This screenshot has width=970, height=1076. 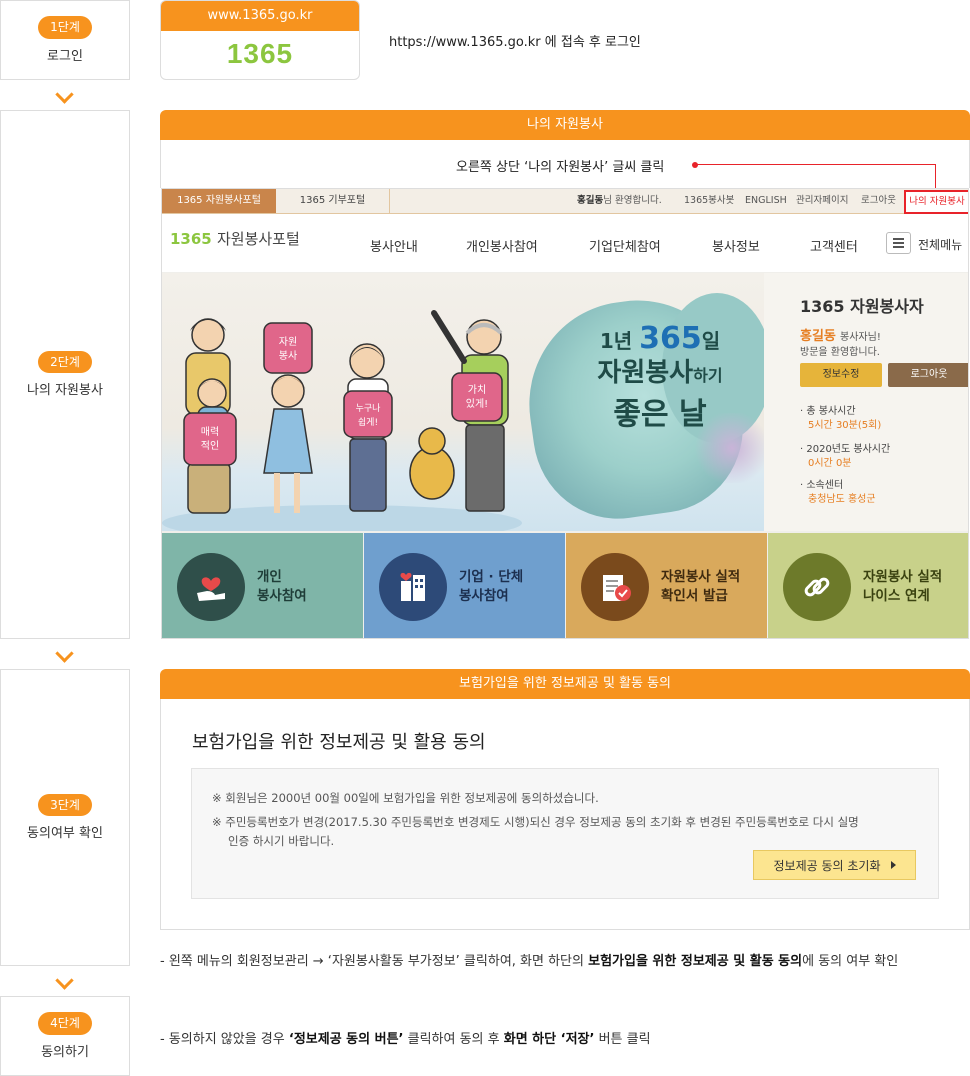 What do you see at coordinates (845, 449) in the screenshot?
I see `stat-label: · 2020년도 봉사시간` at bounding box center [845, 449].